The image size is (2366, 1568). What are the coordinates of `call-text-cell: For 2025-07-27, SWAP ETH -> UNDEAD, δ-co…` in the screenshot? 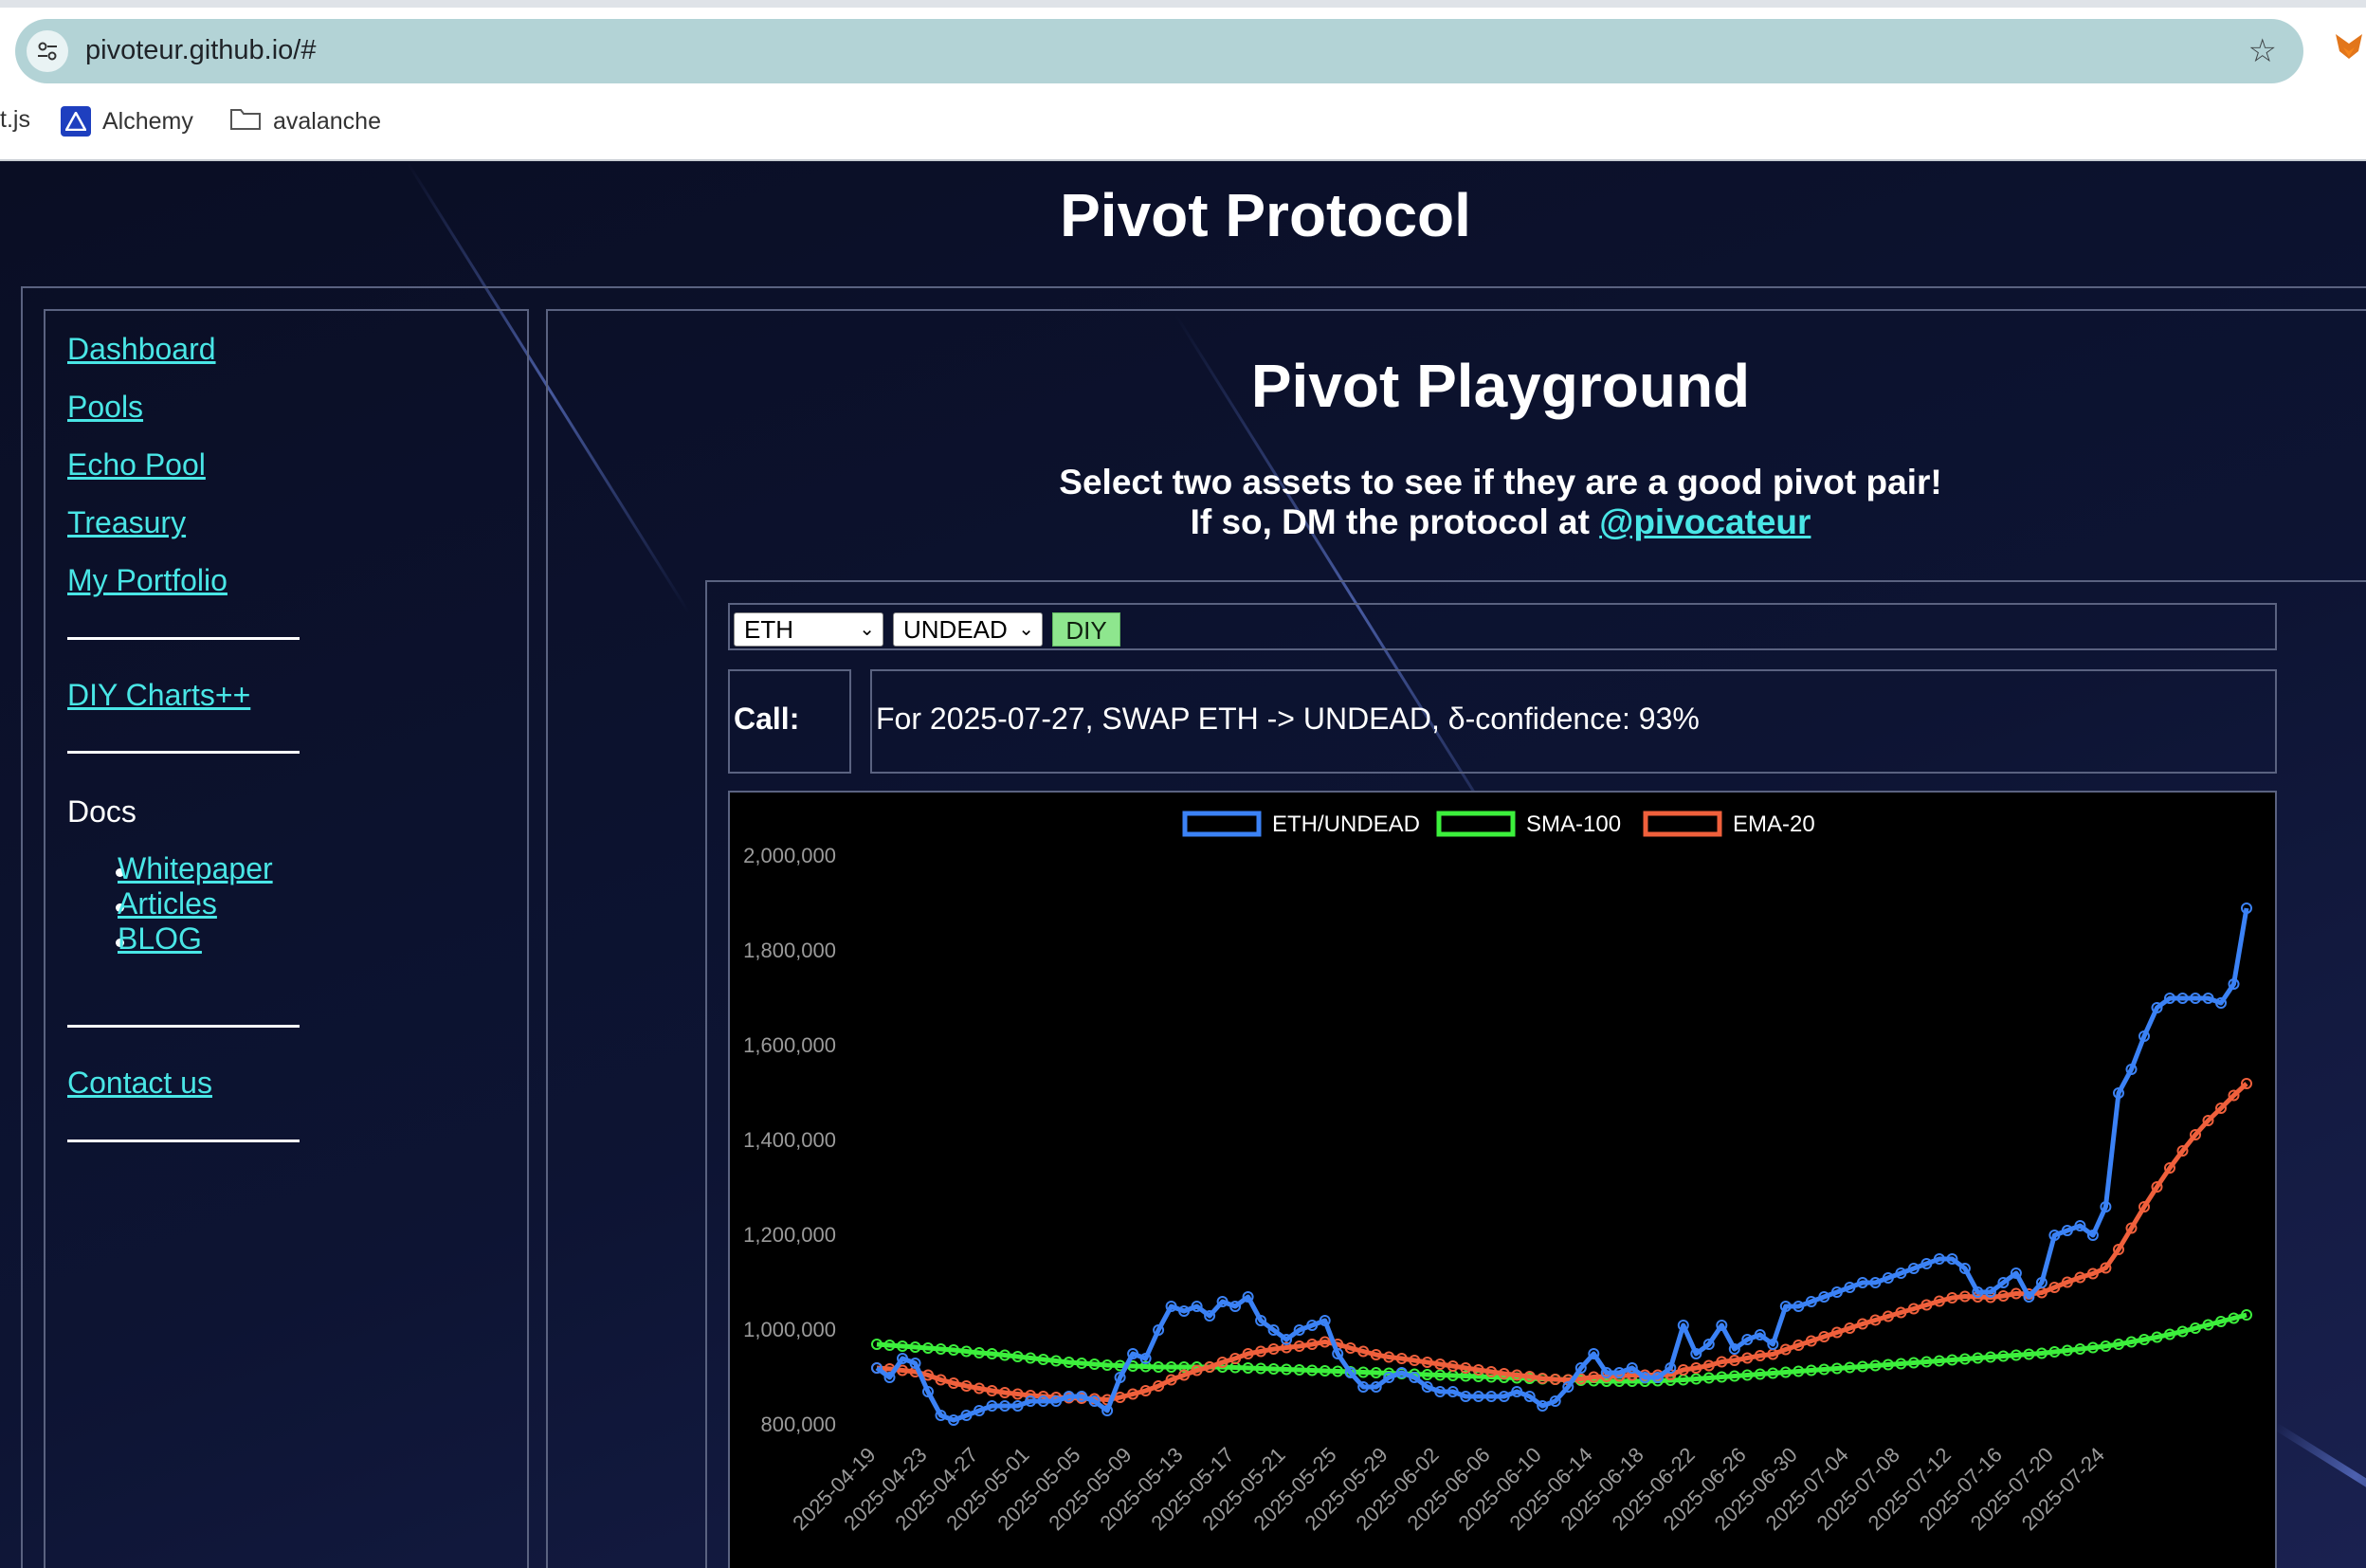 It's located at (1573, 721).